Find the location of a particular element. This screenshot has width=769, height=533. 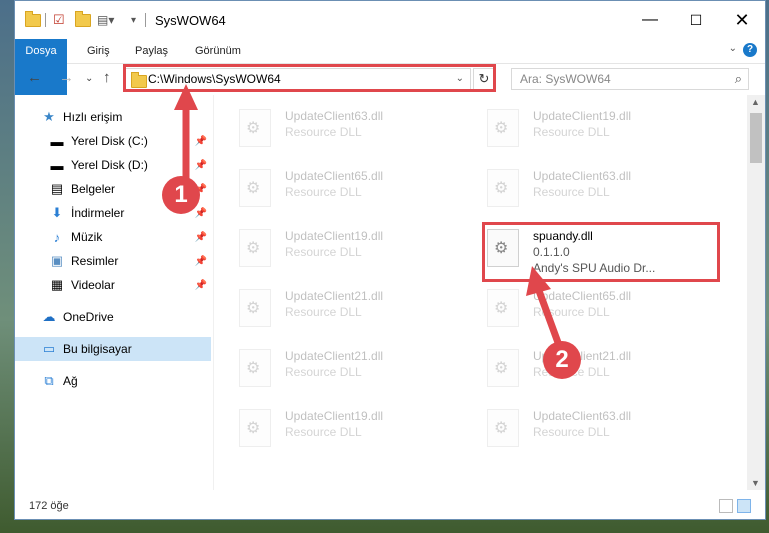

chevron-down-icon: ⌄ is located at coordinates (733, 48).